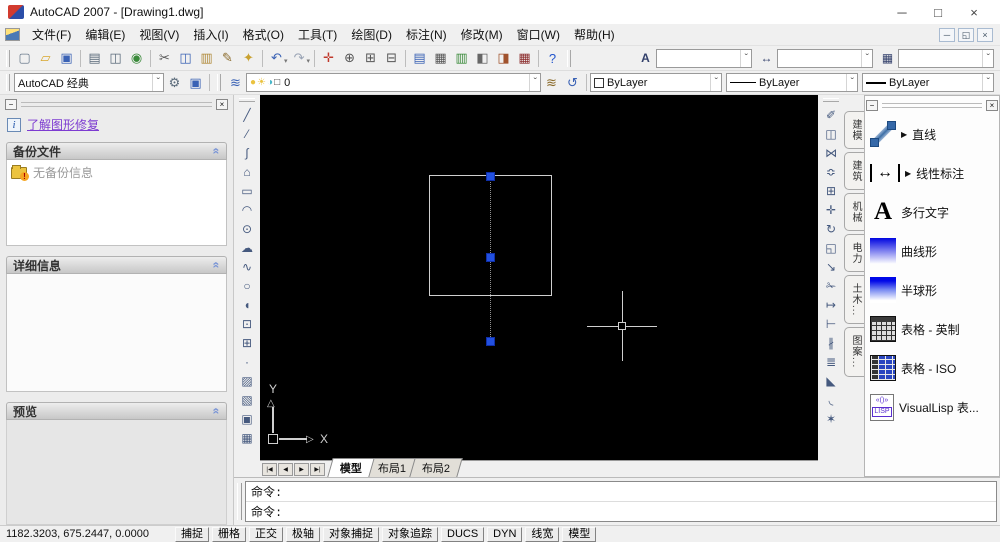 This screenshot has height=542, width=1000. Describe the element at coordinates (831, 266) in the screenshot. I see `stretch-icon: ↘` at that location.